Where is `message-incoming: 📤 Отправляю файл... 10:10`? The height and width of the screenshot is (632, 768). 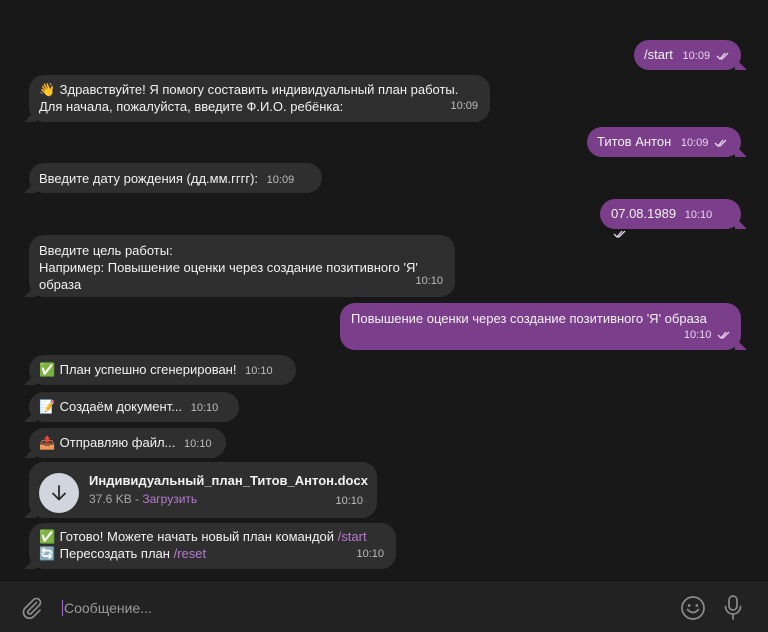
message-incoming: 📤 Отправляю файл... 10:10 is located at coordinates (127, 443).